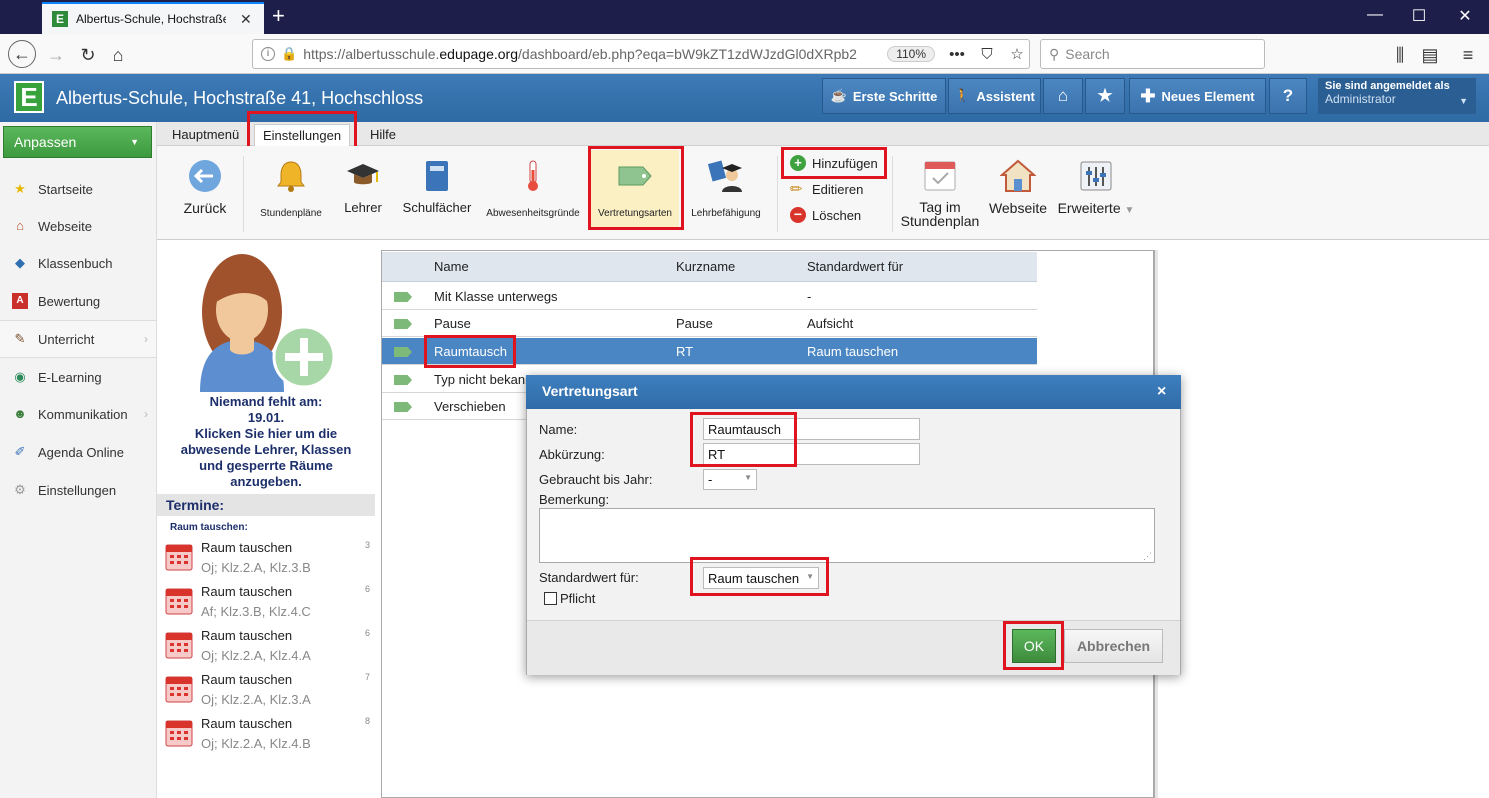 Image resolution: width=1489 pixels, height=798 pixels. I want to click on book-icon: ◆, so click(20, 262).